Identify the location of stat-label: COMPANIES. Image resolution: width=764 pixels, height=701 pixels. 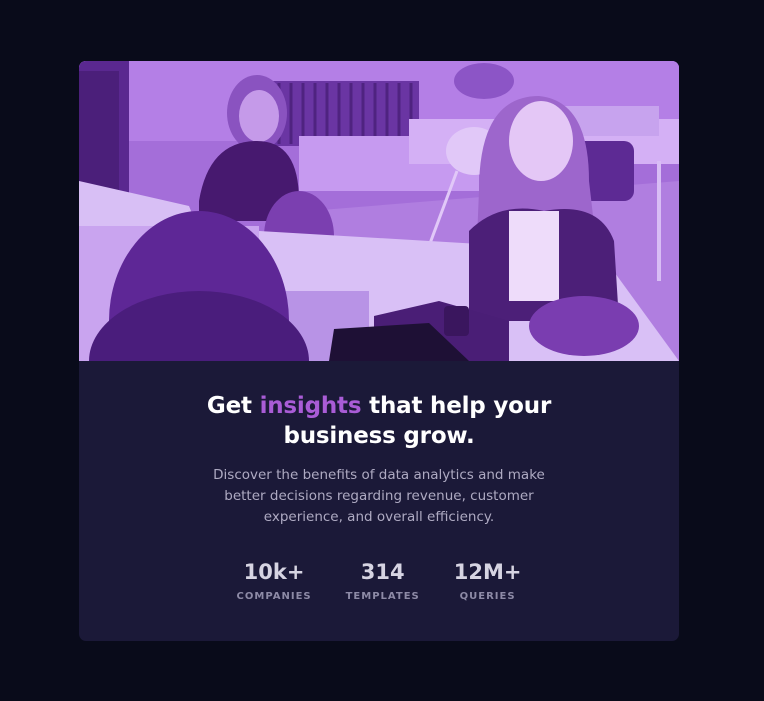
(274, 596).